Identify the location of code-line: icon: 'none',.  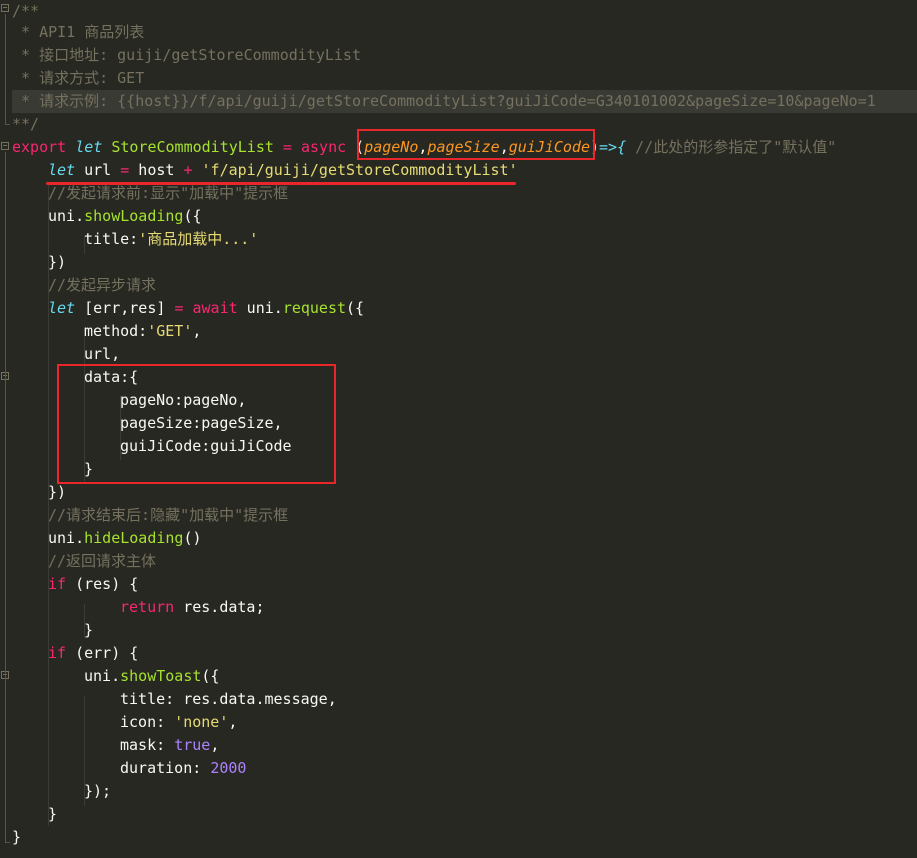
(518, 722).